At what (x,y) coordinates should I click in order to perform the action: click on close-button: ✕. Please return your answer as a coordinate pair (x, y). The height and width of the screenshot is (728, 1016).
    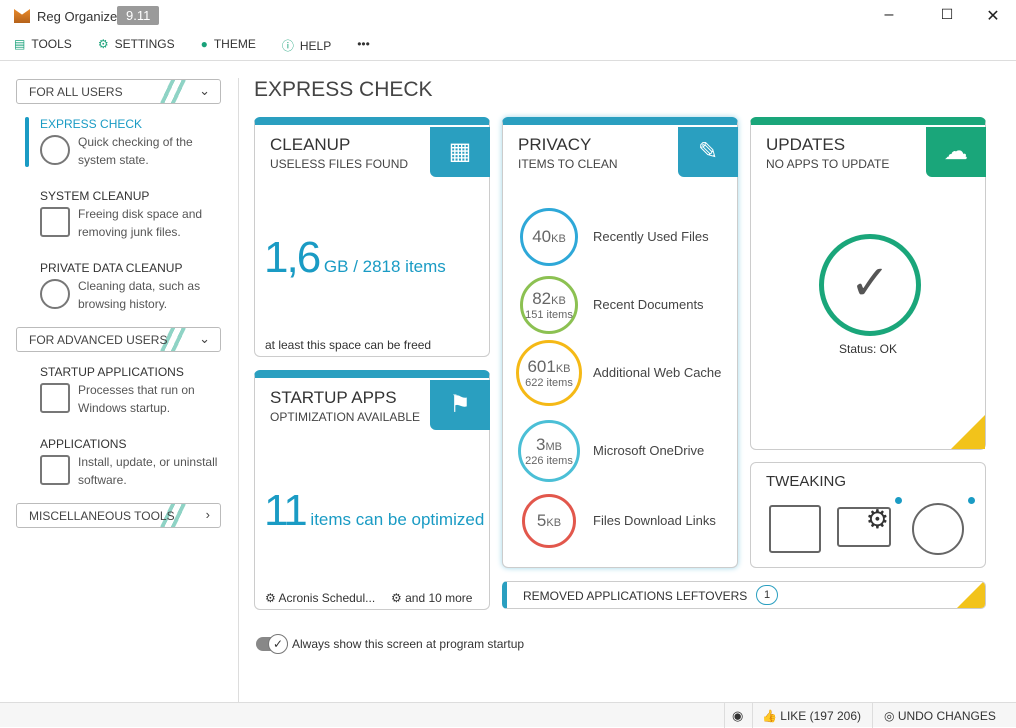
    Looking at the image, I should click on (993, 16).